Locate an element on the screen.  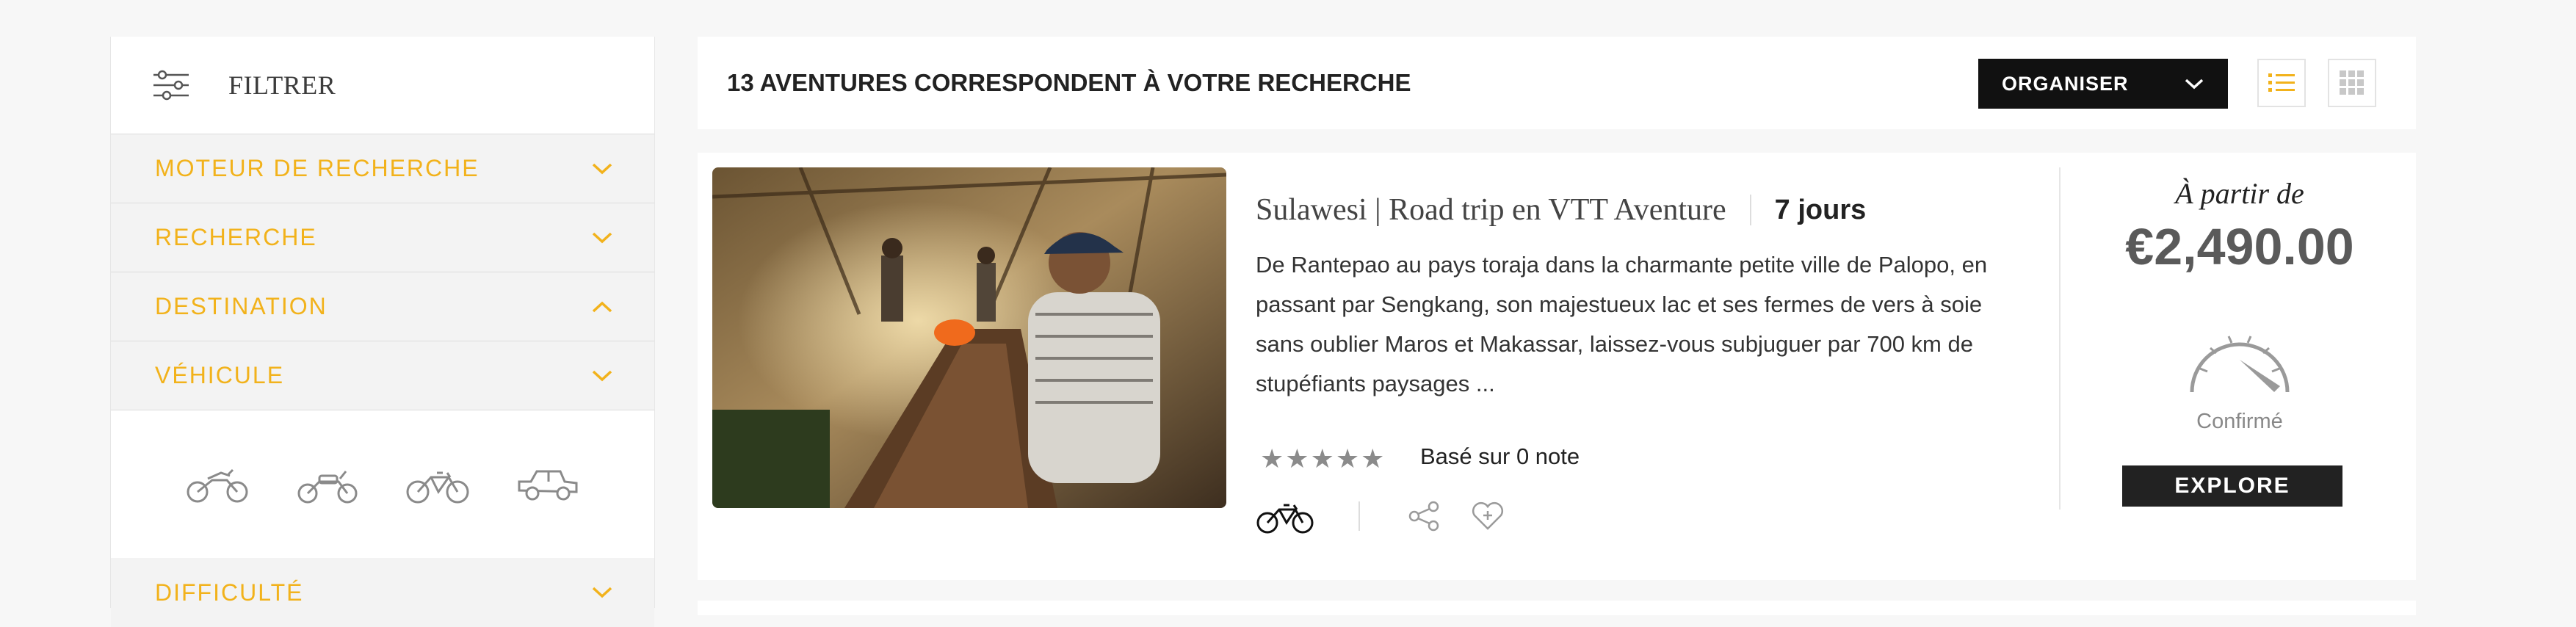
card-actions is located at coordinates (1380, 516).